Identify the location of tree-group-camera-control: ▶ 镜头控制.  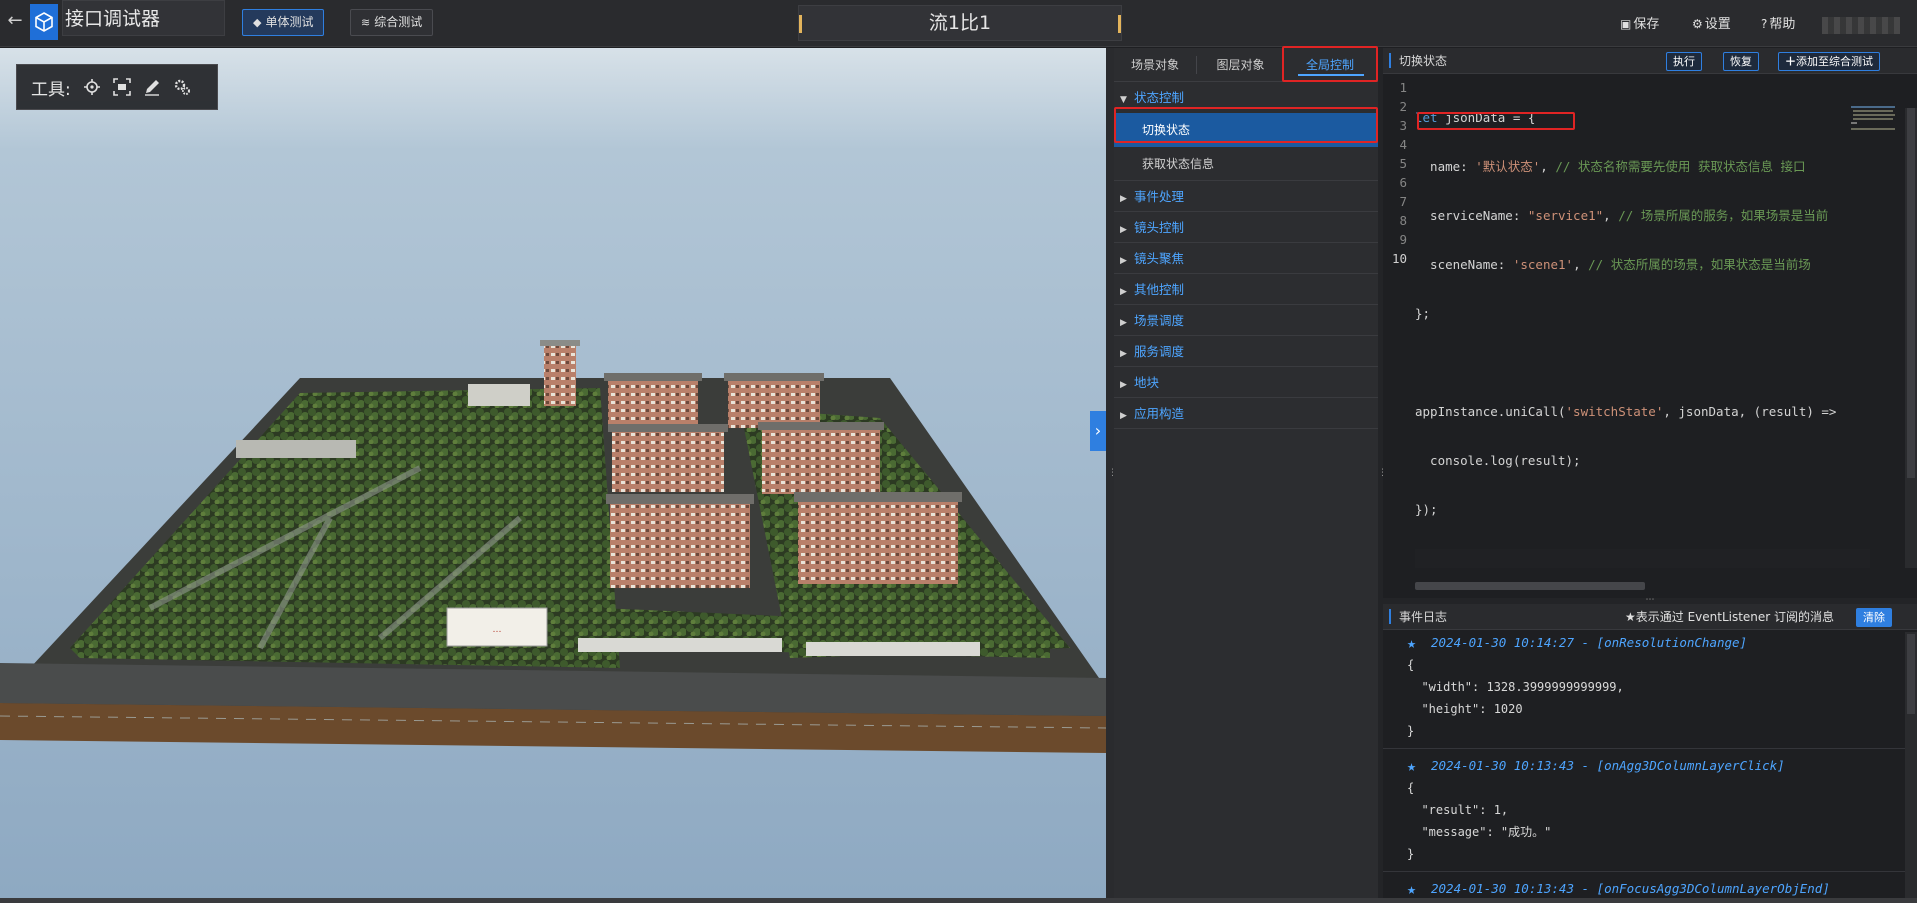
(1246, 227).